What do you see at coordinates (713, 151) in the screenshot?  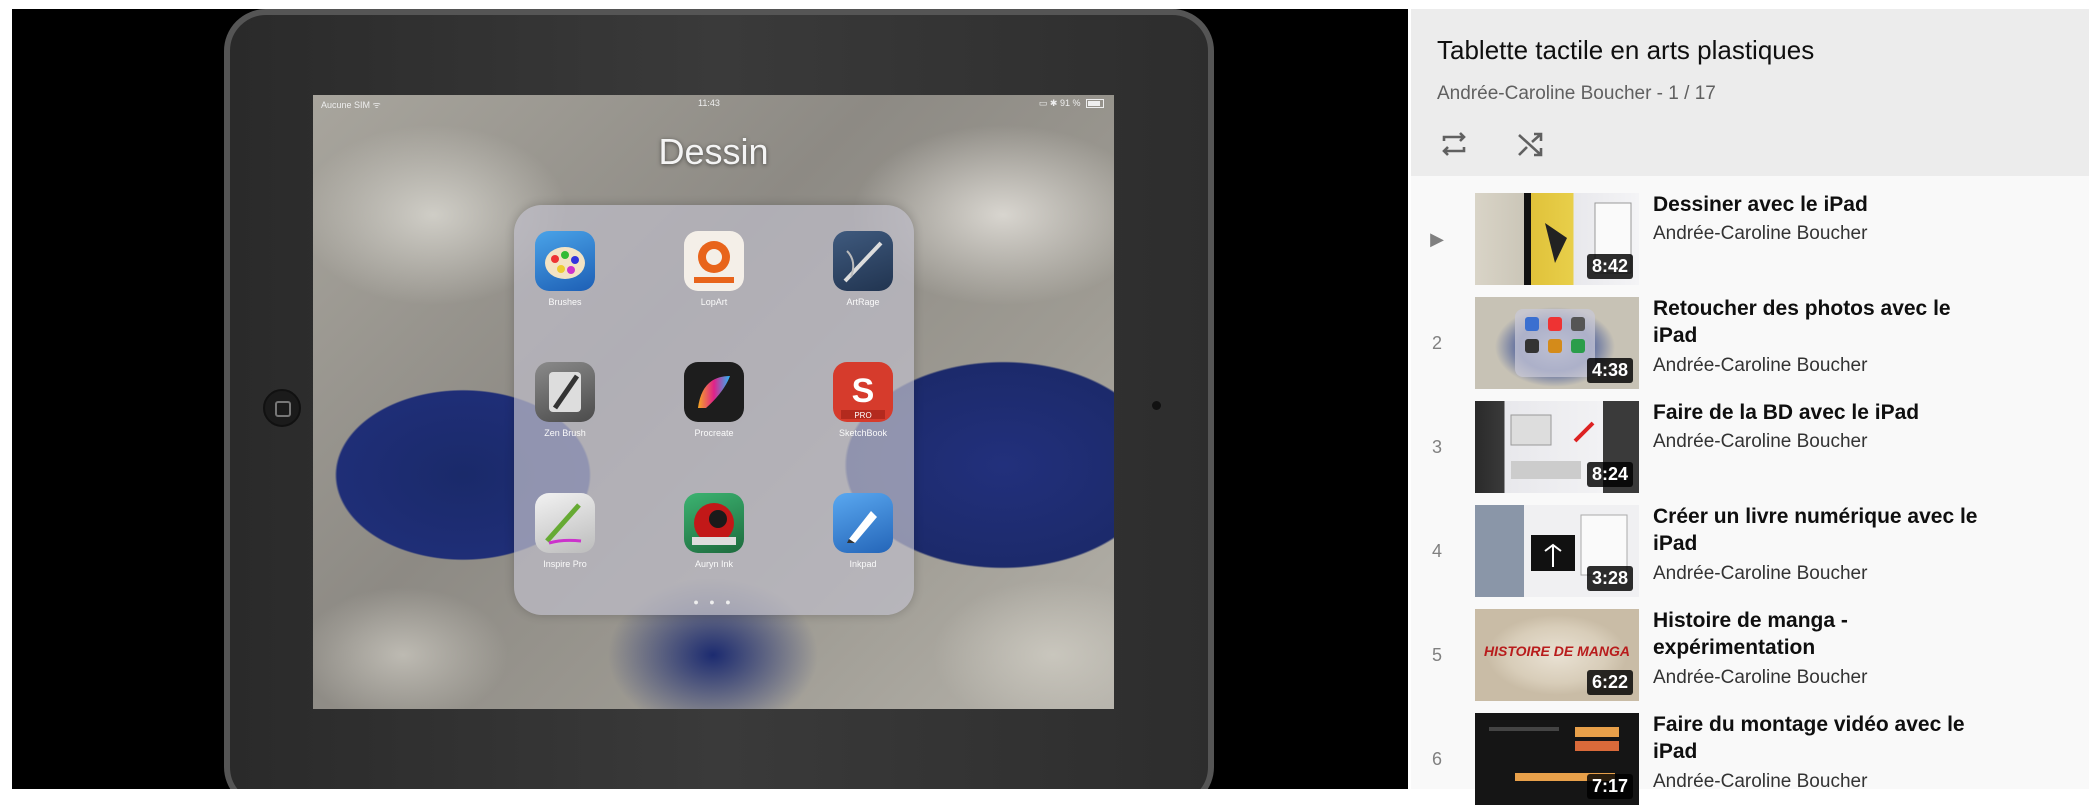 I see `folder-title: Dessin` at bounding box center [713, 151].